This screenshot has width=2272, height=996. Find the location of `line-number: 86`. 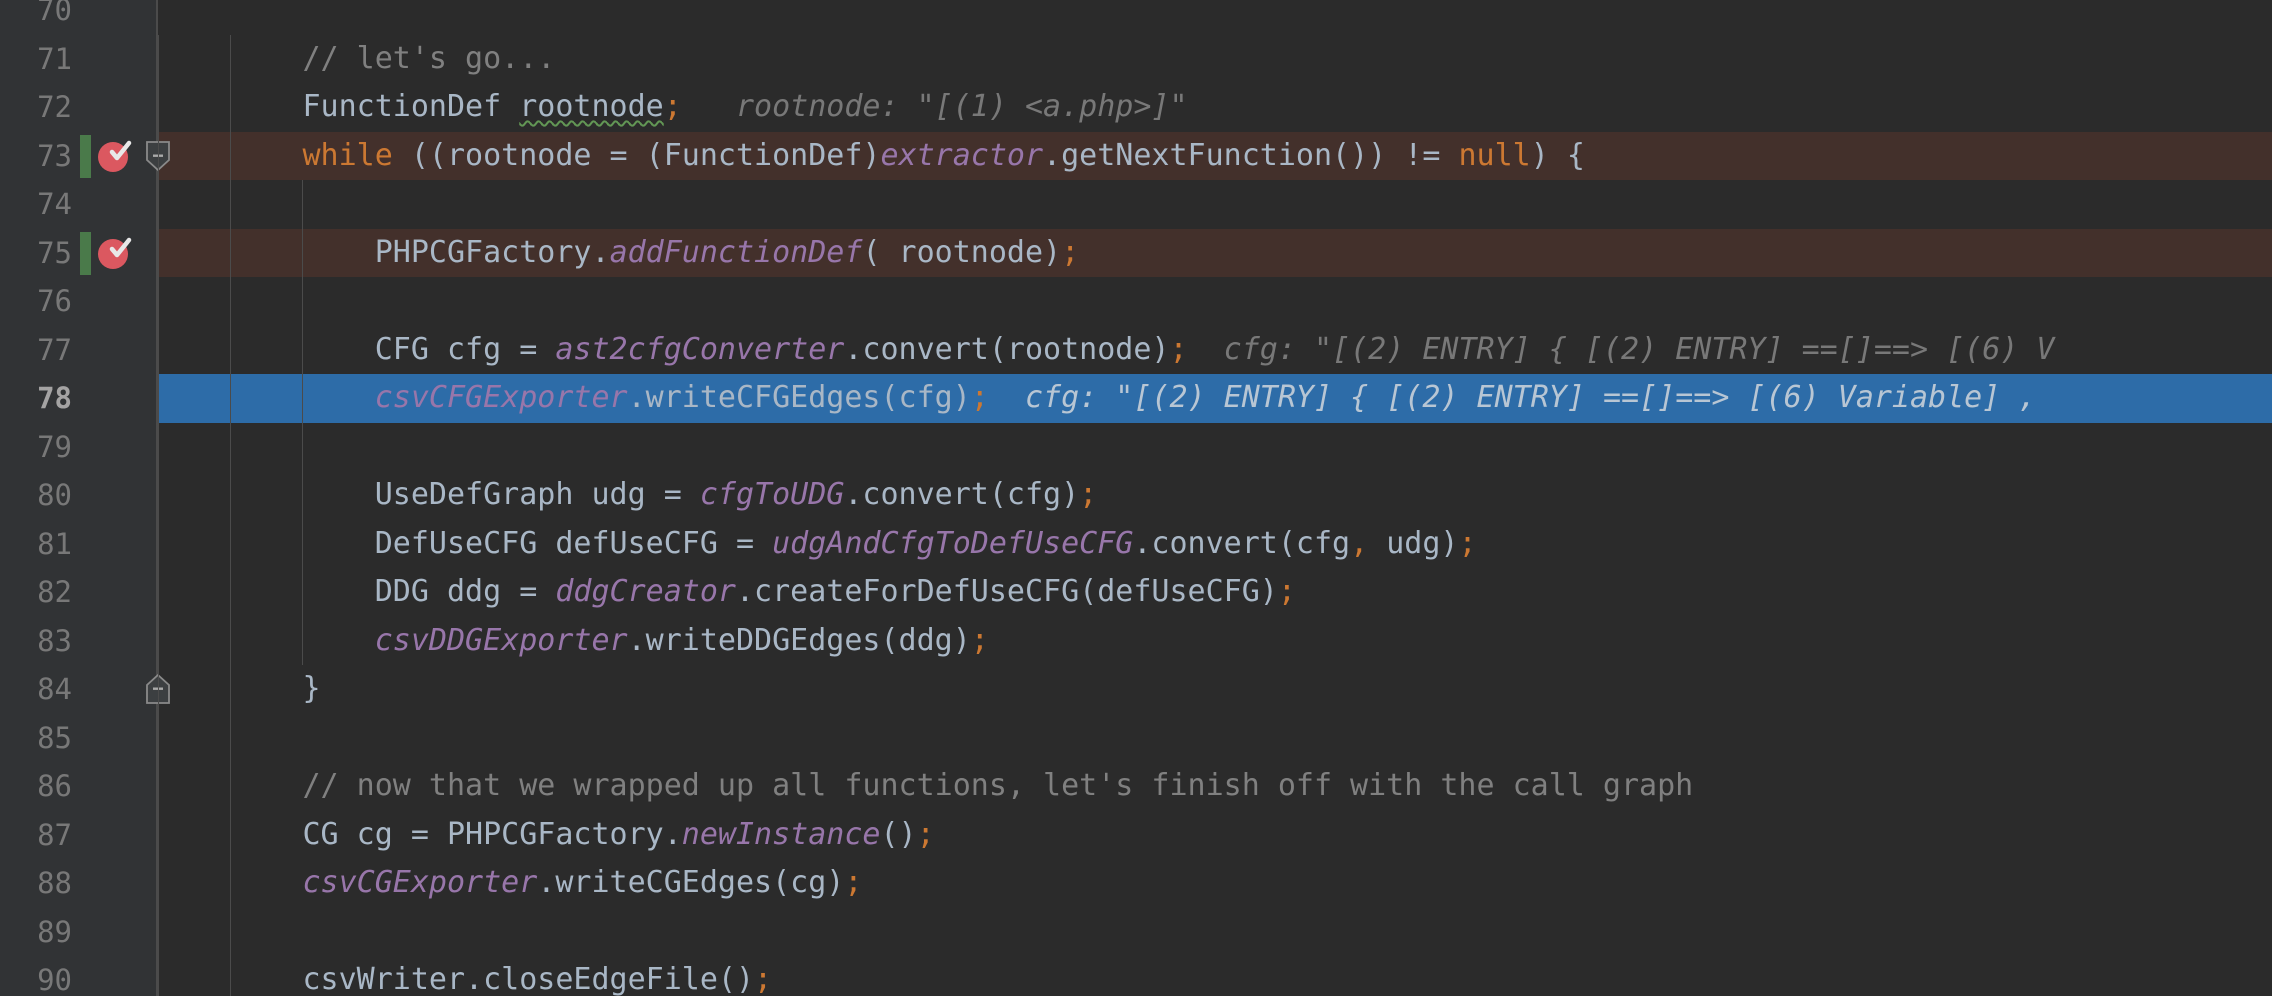

line-number: 86 is located at coordinates (54, 786).